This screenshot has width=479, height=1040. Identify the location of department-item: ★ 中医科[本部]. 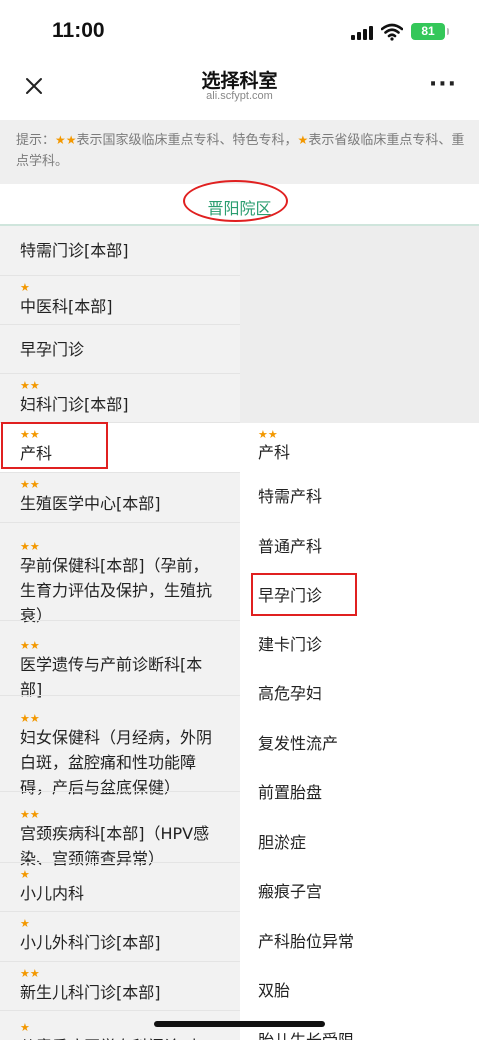
(120, 300).